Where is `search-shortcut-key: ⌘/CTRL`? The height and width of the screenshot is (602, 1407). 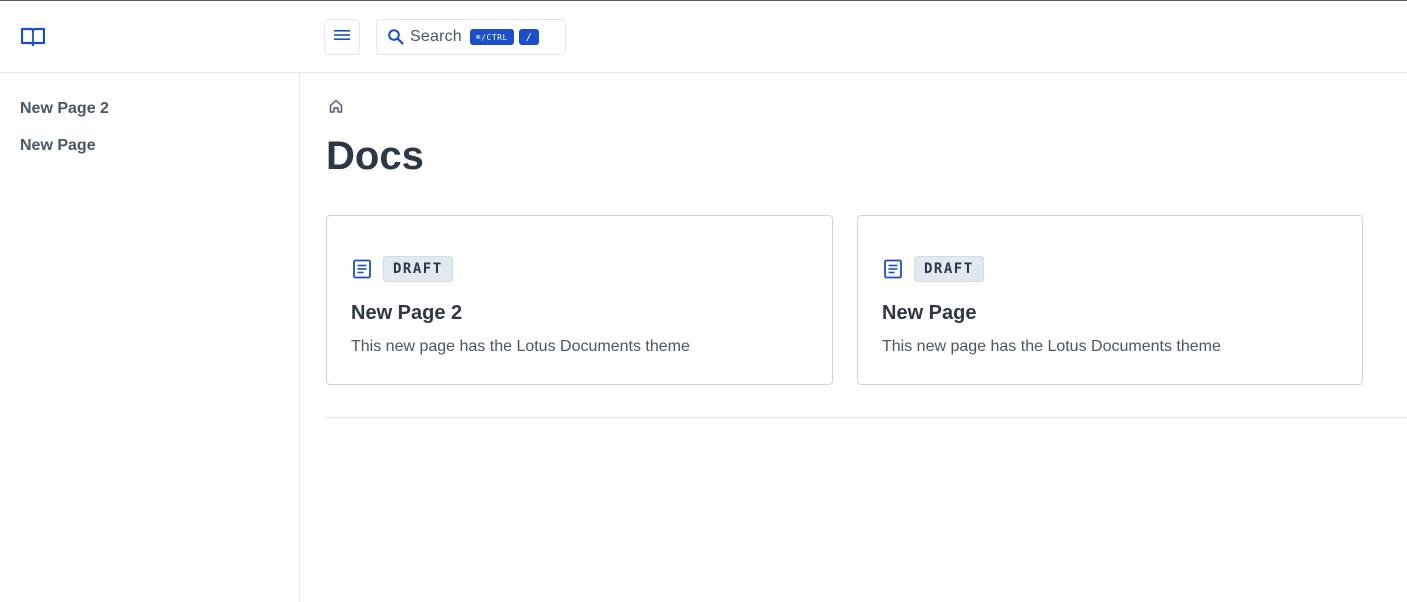 search-shortcut-key: ⌘/CTRL is located at coordinates (491, 37).